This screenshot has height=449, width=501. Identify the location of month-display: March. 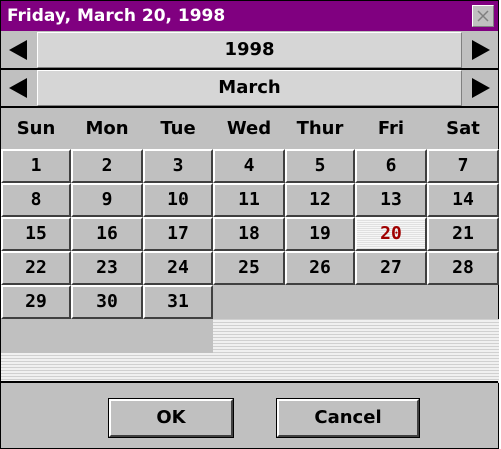
(249, 88).